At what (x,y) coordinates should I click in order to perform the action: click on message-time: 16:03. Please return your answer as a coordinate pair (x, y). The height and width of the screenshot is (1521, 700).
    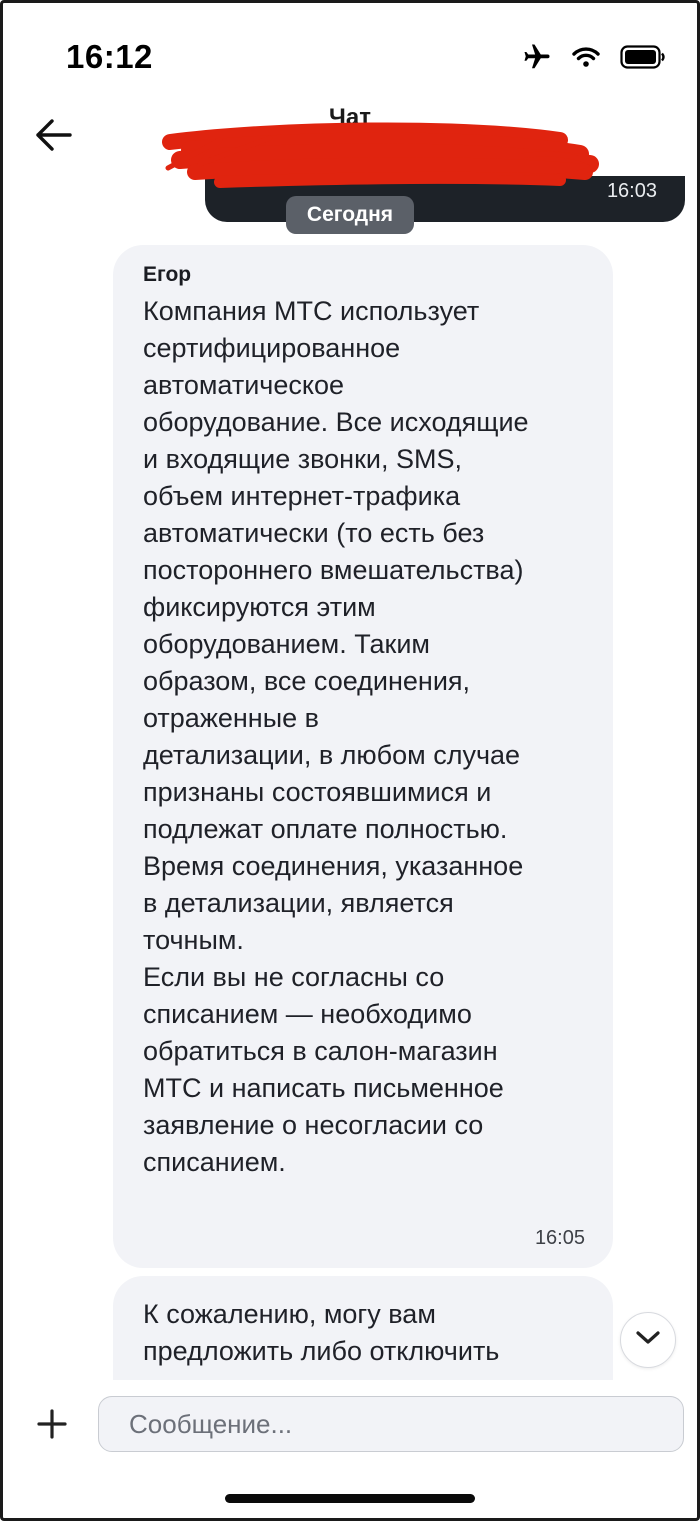
    Looking at the image, I should click on (631, 191).